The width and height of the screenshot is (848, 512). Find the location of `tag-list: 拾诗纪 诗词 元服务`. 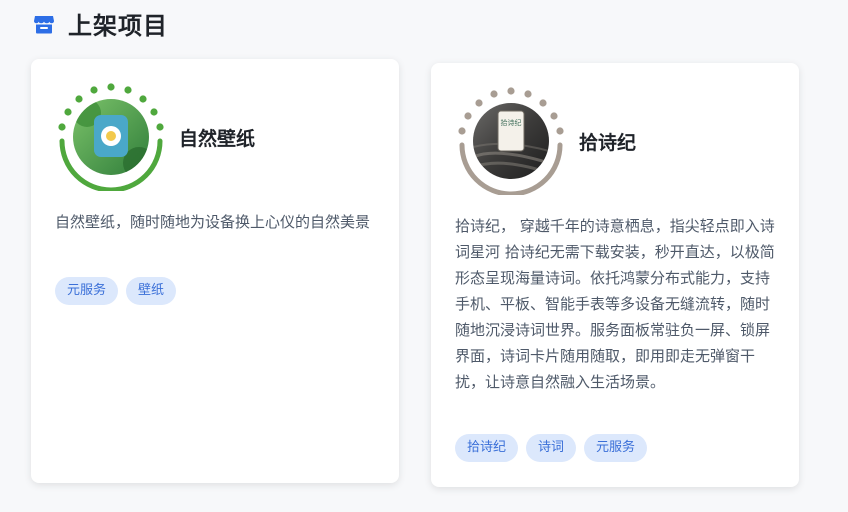

tag-list: 拾诗纪 诗词 元服务 is located at coordinates (551, 448).